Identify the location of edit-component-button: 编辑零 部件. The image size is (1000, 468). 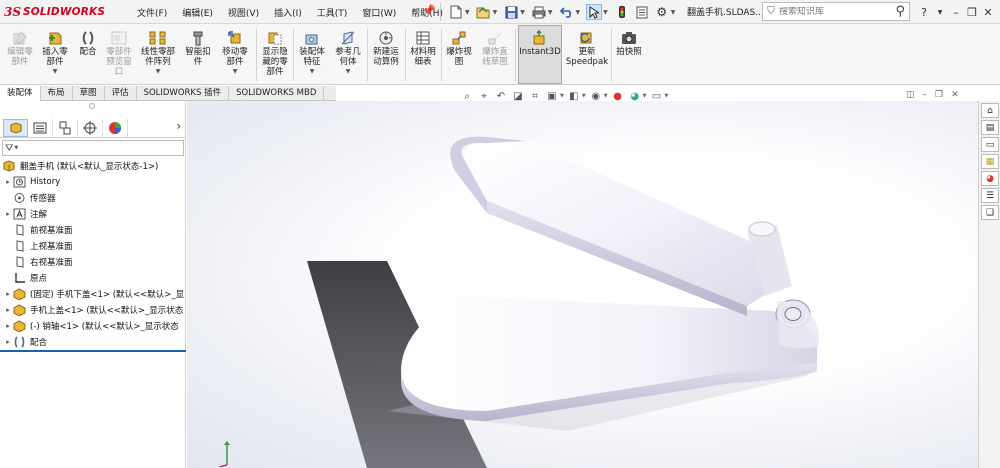
(20, 57).